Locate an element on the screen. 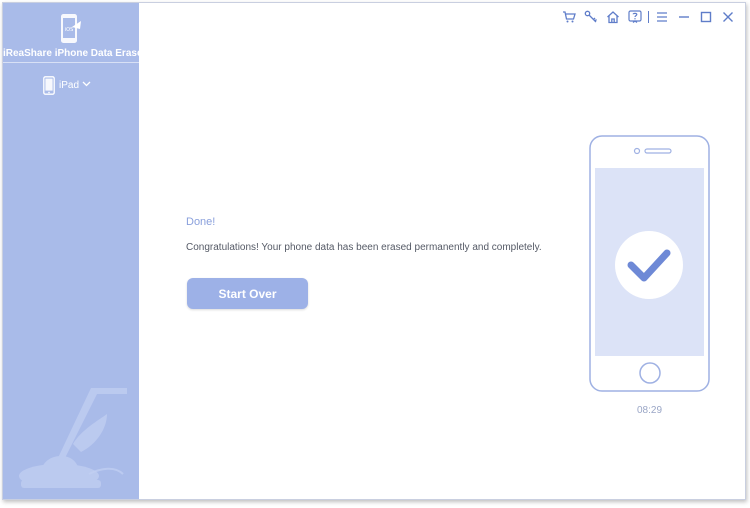 This screenshot has height=508, width=750. app-title: iReaShare iPhone Data Eraser is located at coordinates (75, 53).